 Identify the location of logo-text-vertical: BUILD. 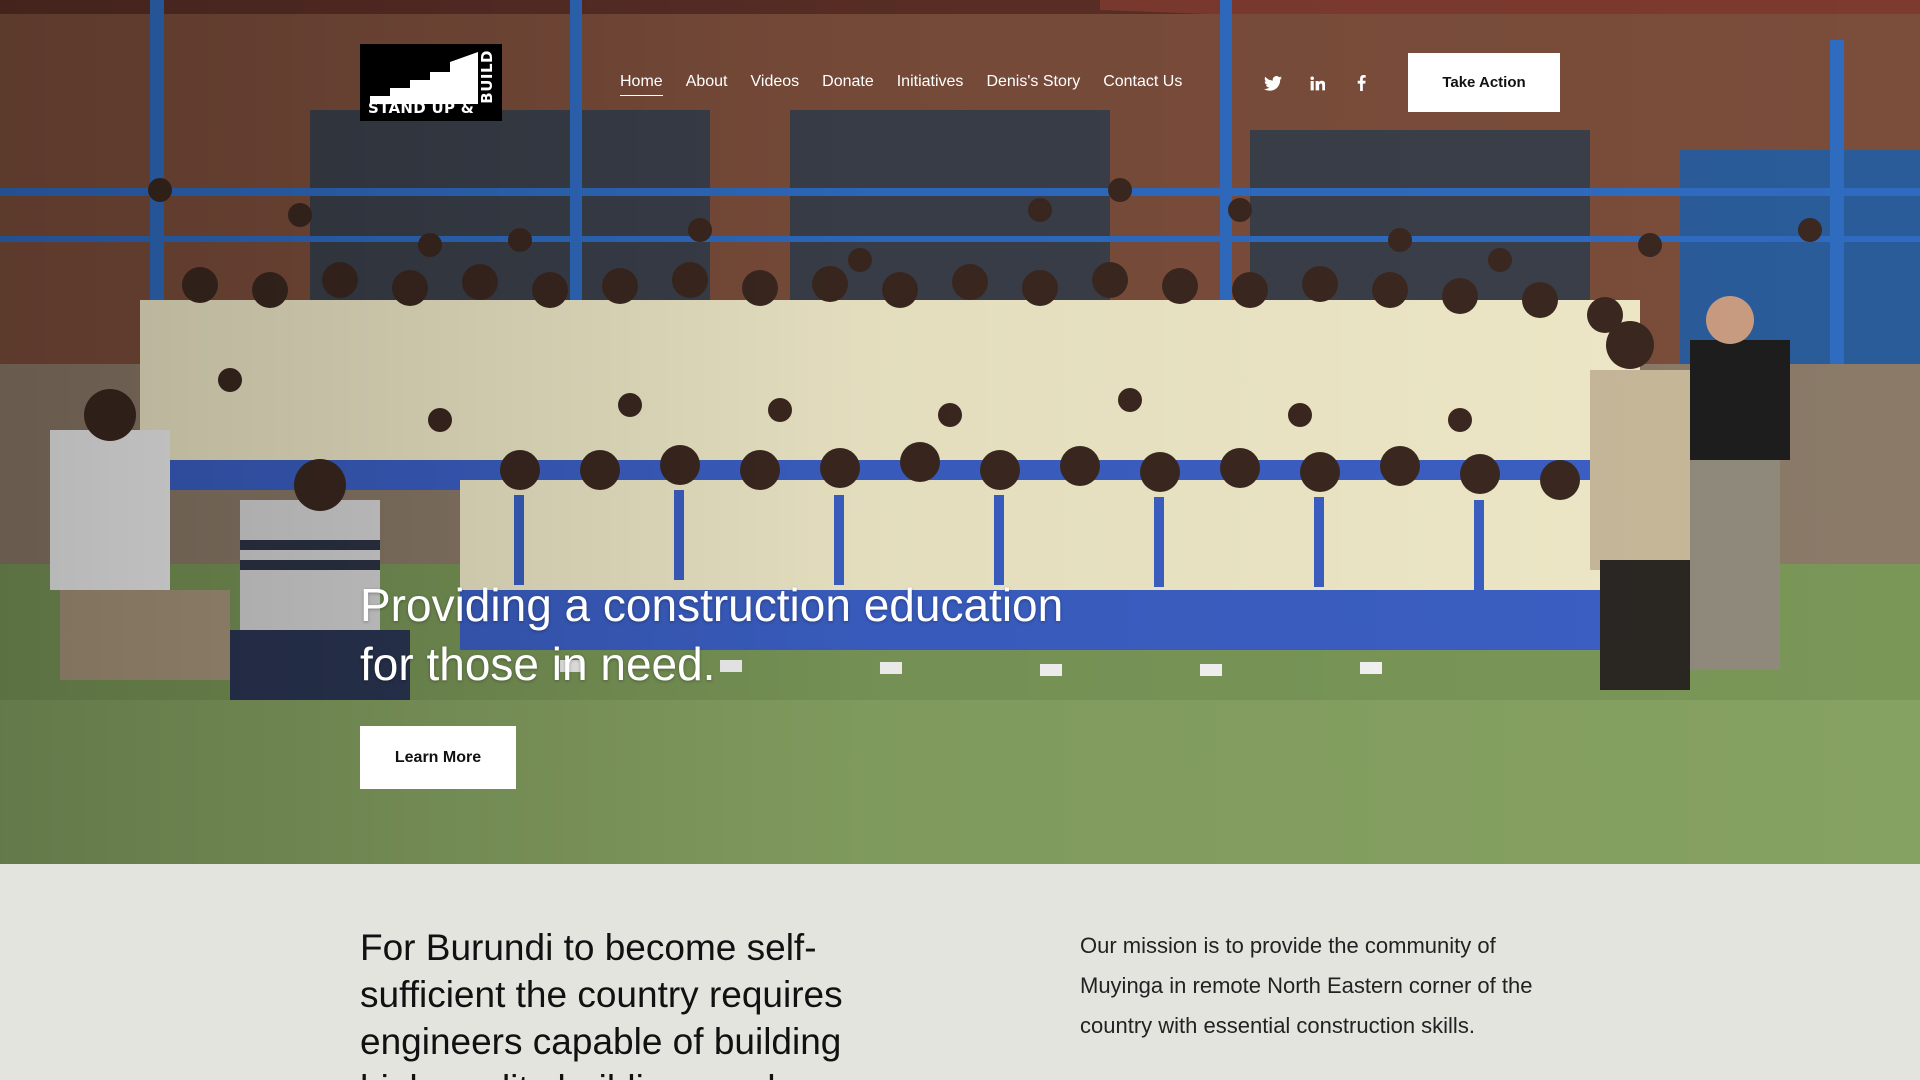
(487, 77).